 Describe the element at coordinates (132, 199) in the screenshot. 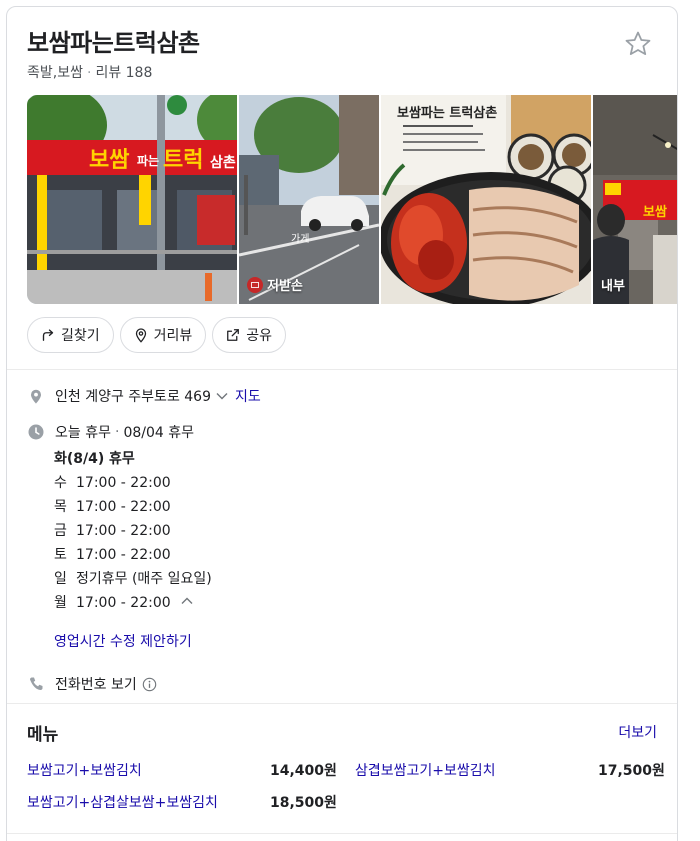

I see `photo-storefront: 보쌈 파는 트럭 삼촌` at that location.